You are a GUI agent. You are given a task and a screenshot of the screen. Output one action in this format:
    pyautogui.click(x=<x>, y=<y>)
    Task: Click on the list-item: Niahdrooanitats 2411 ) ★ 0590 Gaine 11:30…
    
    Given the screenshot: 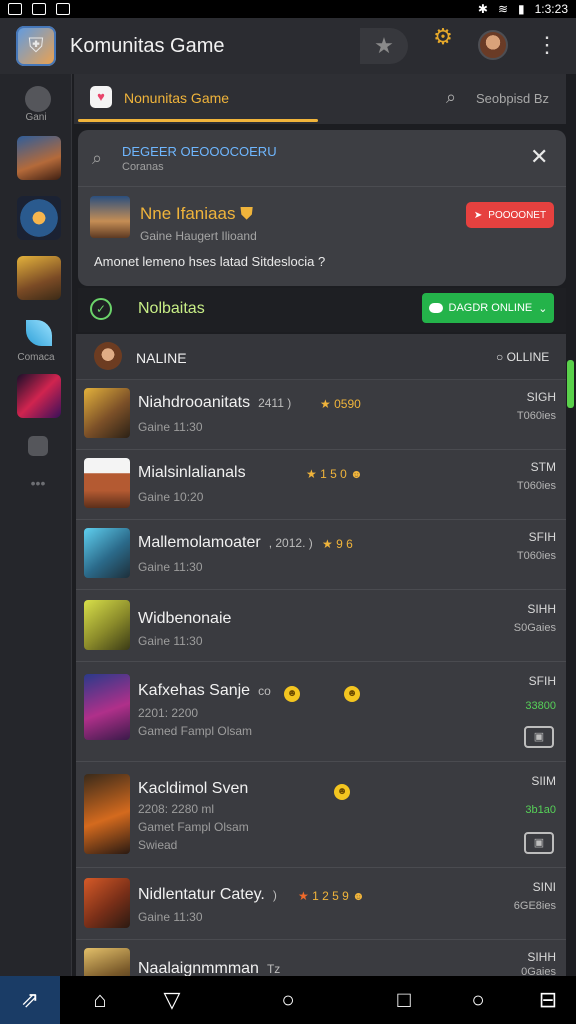 What is the action you would take?
    pyautogui.click(x=321, y=415)
    